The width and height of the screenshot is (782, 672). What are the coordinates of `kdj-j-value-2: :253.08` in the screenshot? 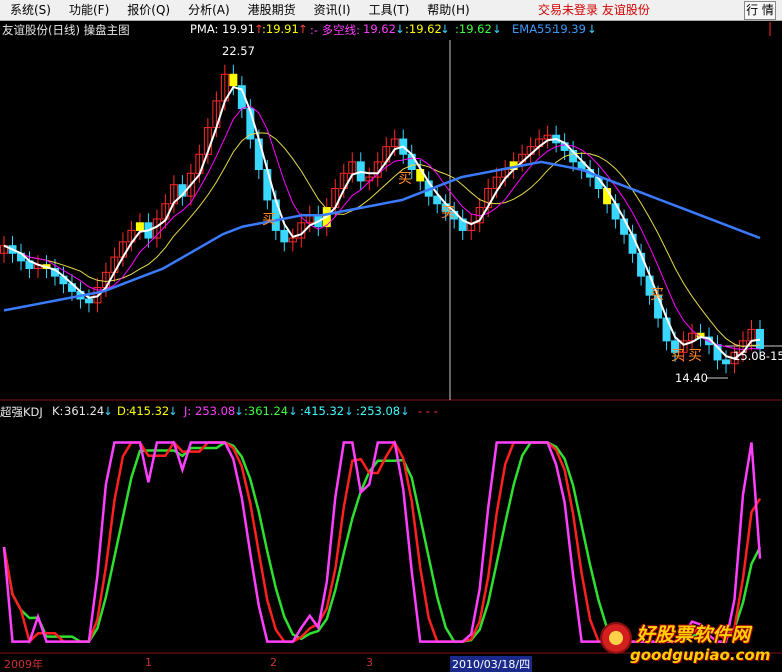 It's located at (378, 411).